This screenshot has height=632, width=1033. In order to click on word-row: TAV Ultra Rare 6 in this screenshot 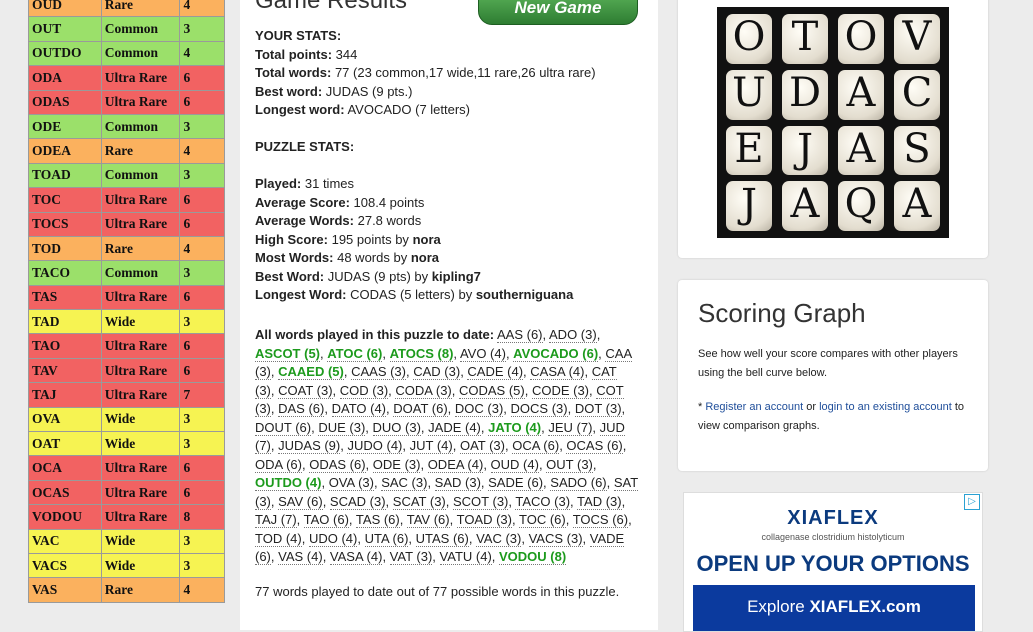, I will do `click(126, 370)`.